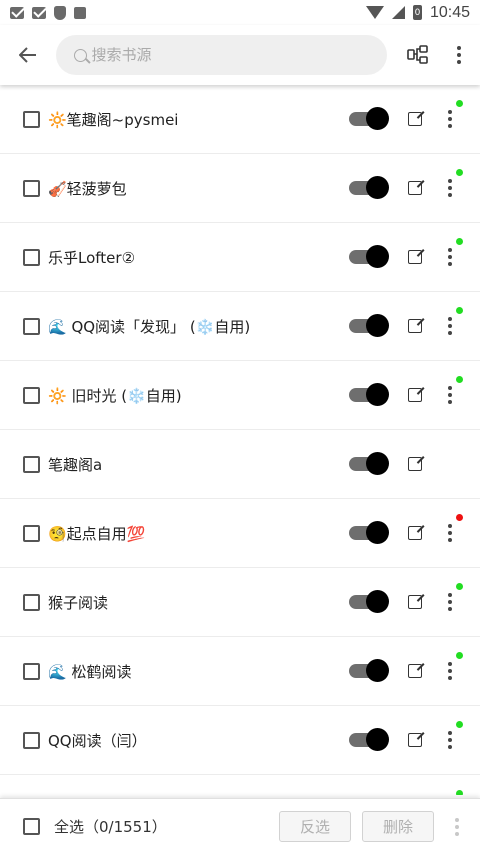  Describe the element at coordinates (398, 826) in the screenshot. I see `delete-button: 删除` at that location.